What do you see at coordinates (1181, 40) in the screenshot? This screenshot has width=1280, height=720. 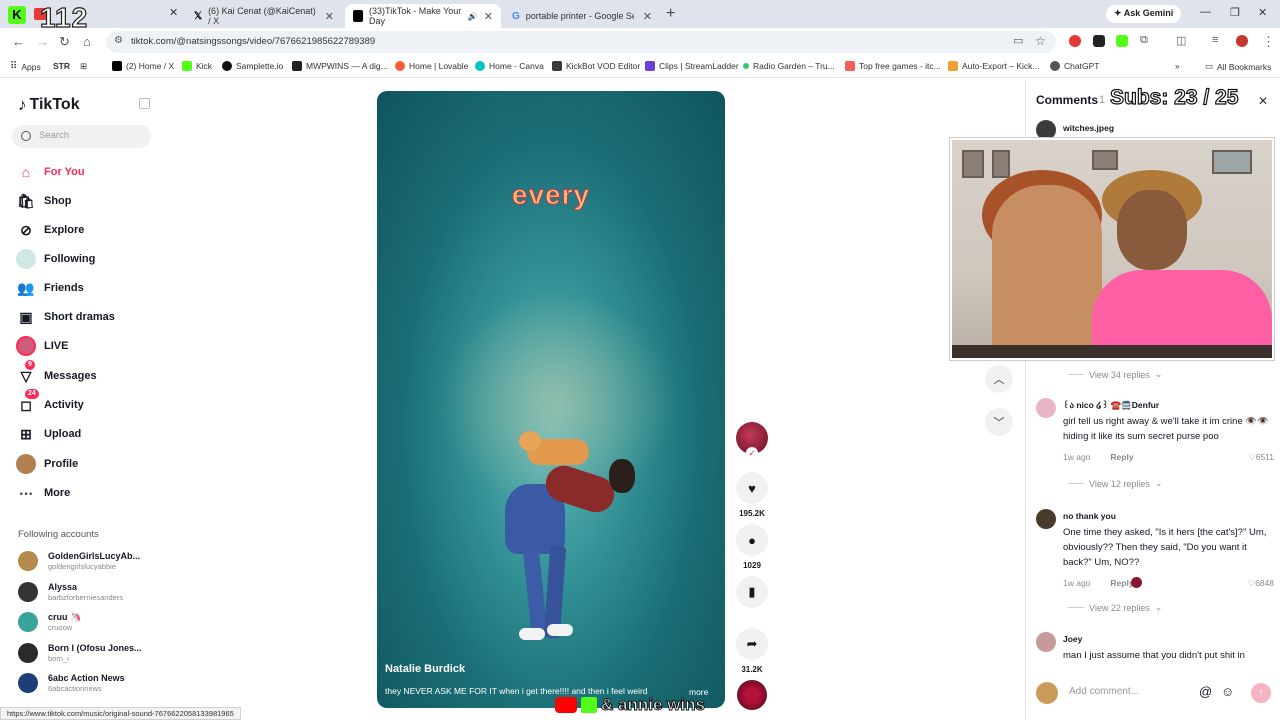 I see `side-panel-icon: ◫` at bounding box center [1181, 40].